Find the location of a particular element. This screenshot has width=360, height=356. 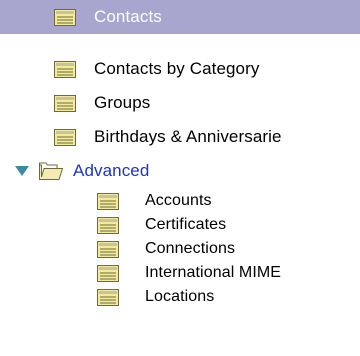

tree-item-label: Birthdays & Anniversarie is located at coordinates (188, 136).